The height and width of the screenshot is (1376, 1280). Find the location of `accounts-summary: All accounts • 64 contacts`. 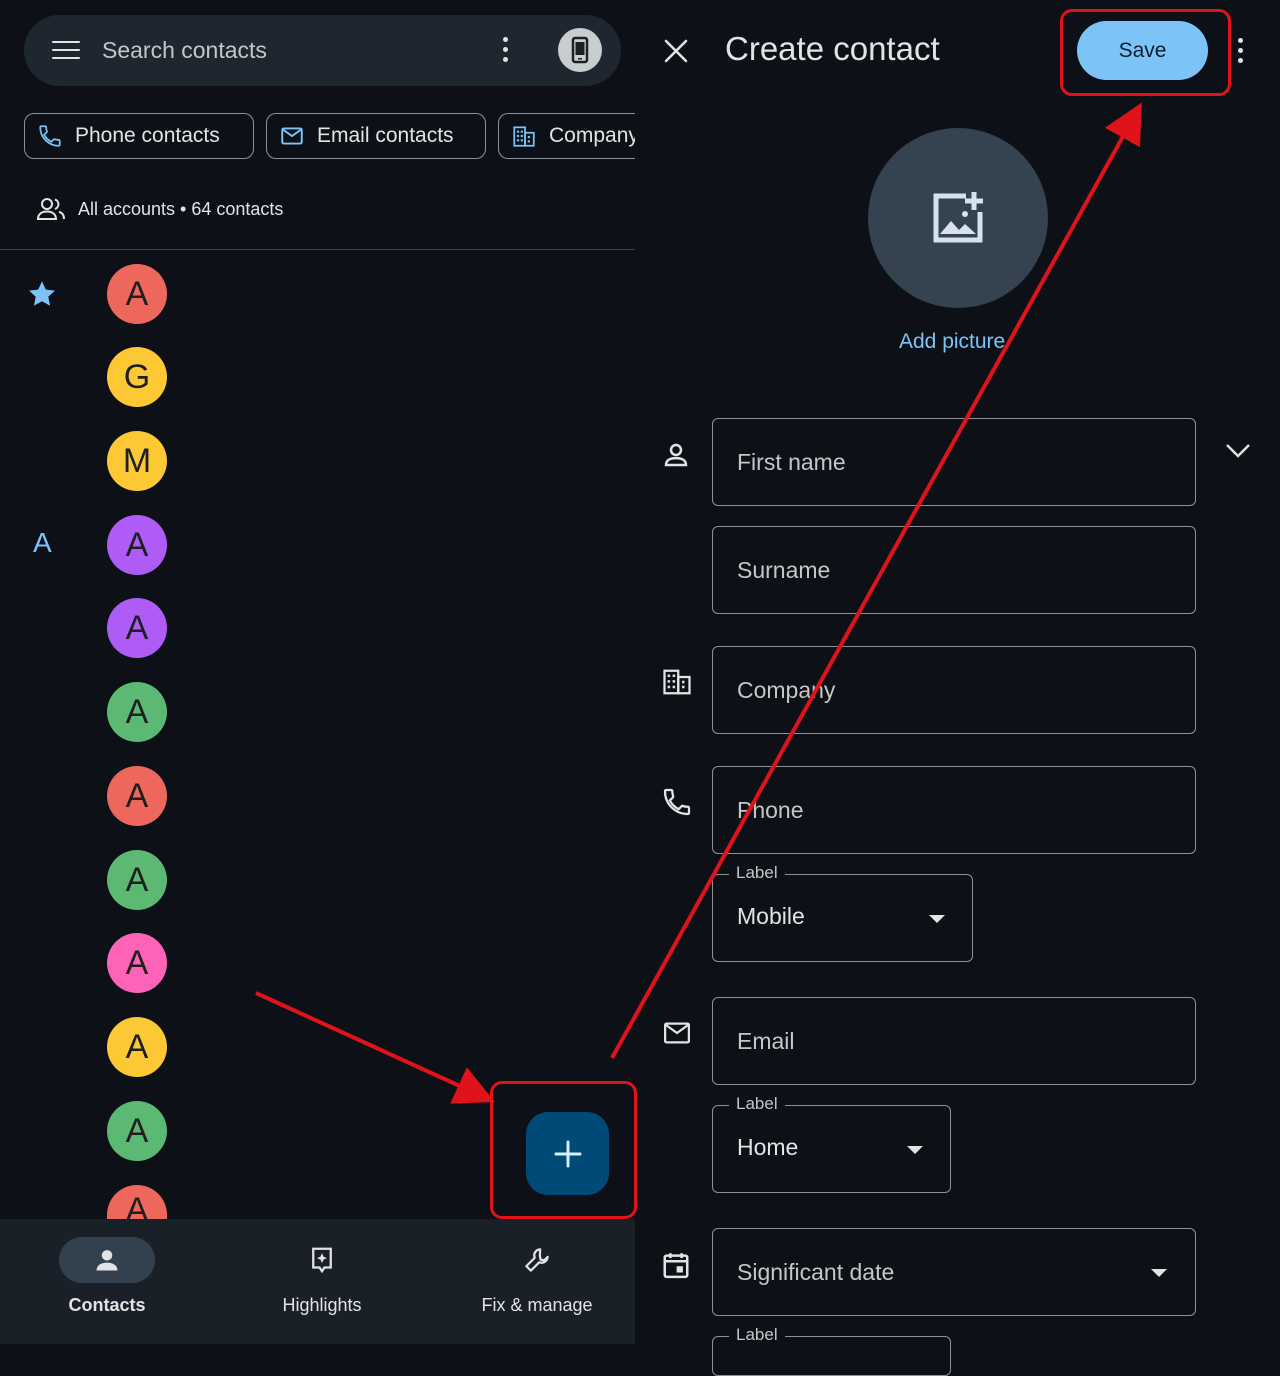

accounts-summary: All accounts • 64 contacts is located at coordinates (159, 209).